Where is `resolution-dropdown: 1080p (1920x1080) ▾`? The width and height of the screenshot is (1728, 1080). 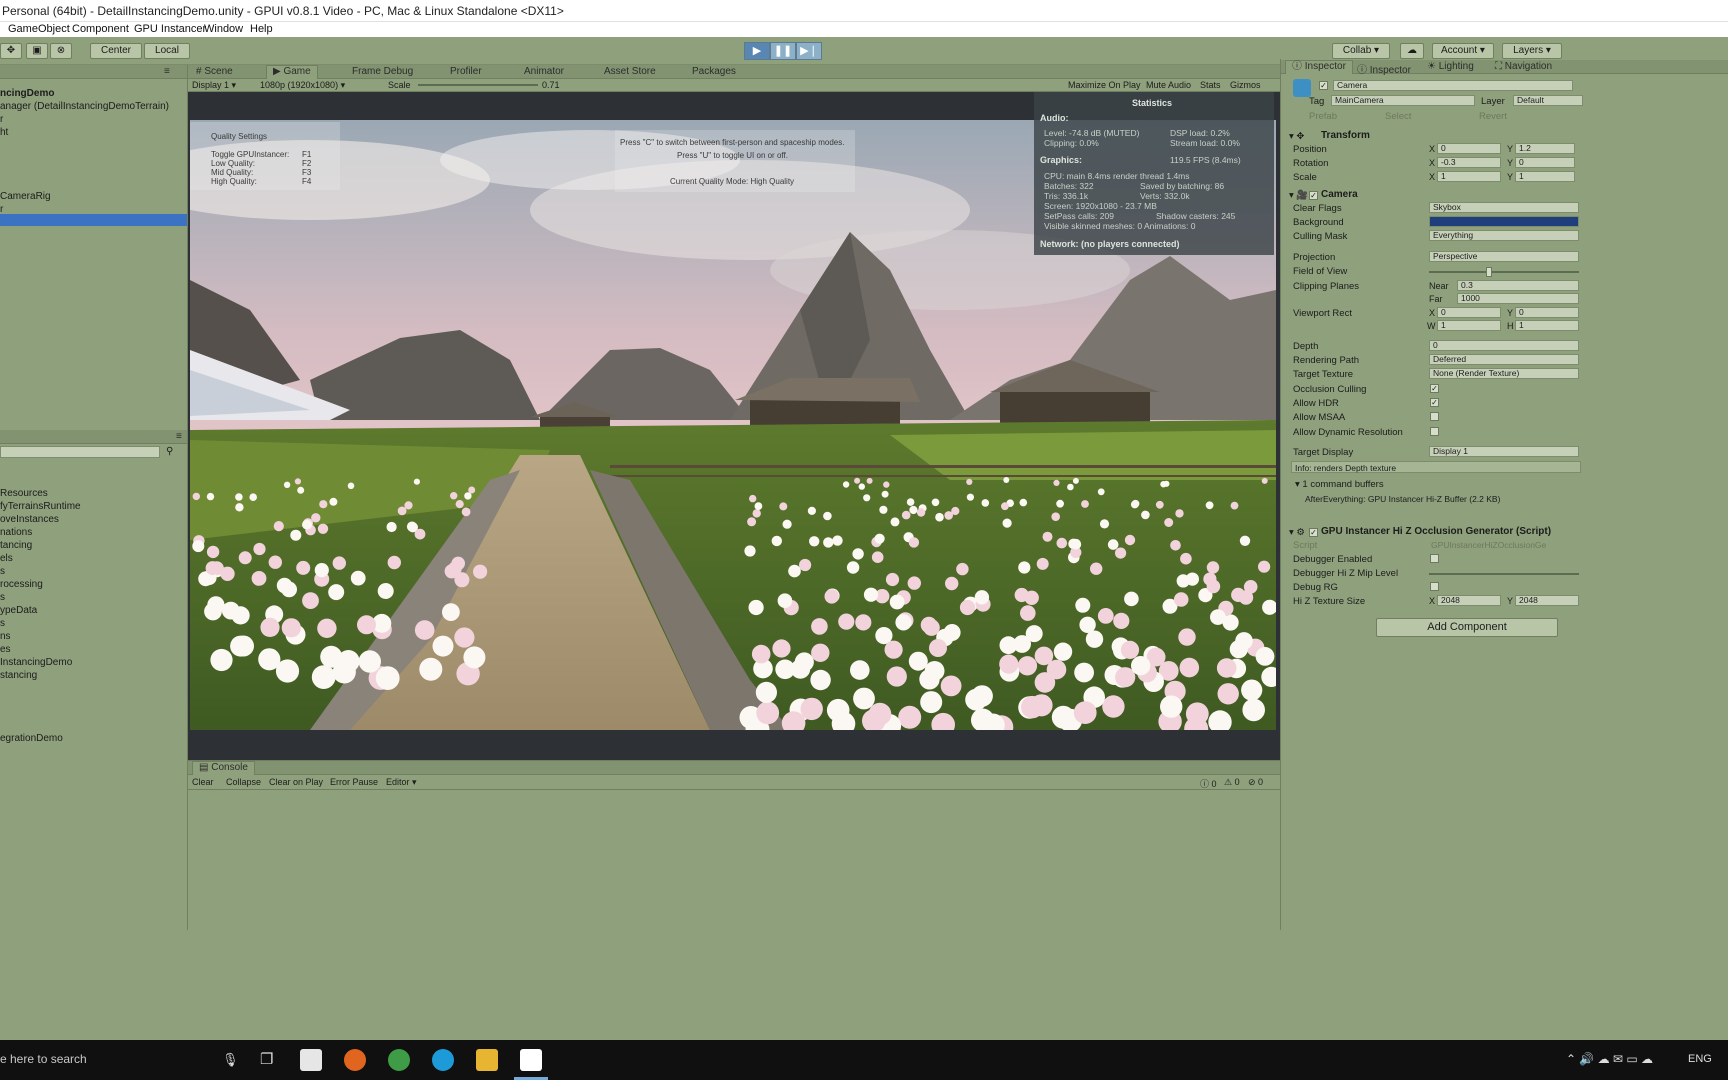 resolution-dropdown: 1080p (1920x1080) ▾ is located at coordinates (302, 85).